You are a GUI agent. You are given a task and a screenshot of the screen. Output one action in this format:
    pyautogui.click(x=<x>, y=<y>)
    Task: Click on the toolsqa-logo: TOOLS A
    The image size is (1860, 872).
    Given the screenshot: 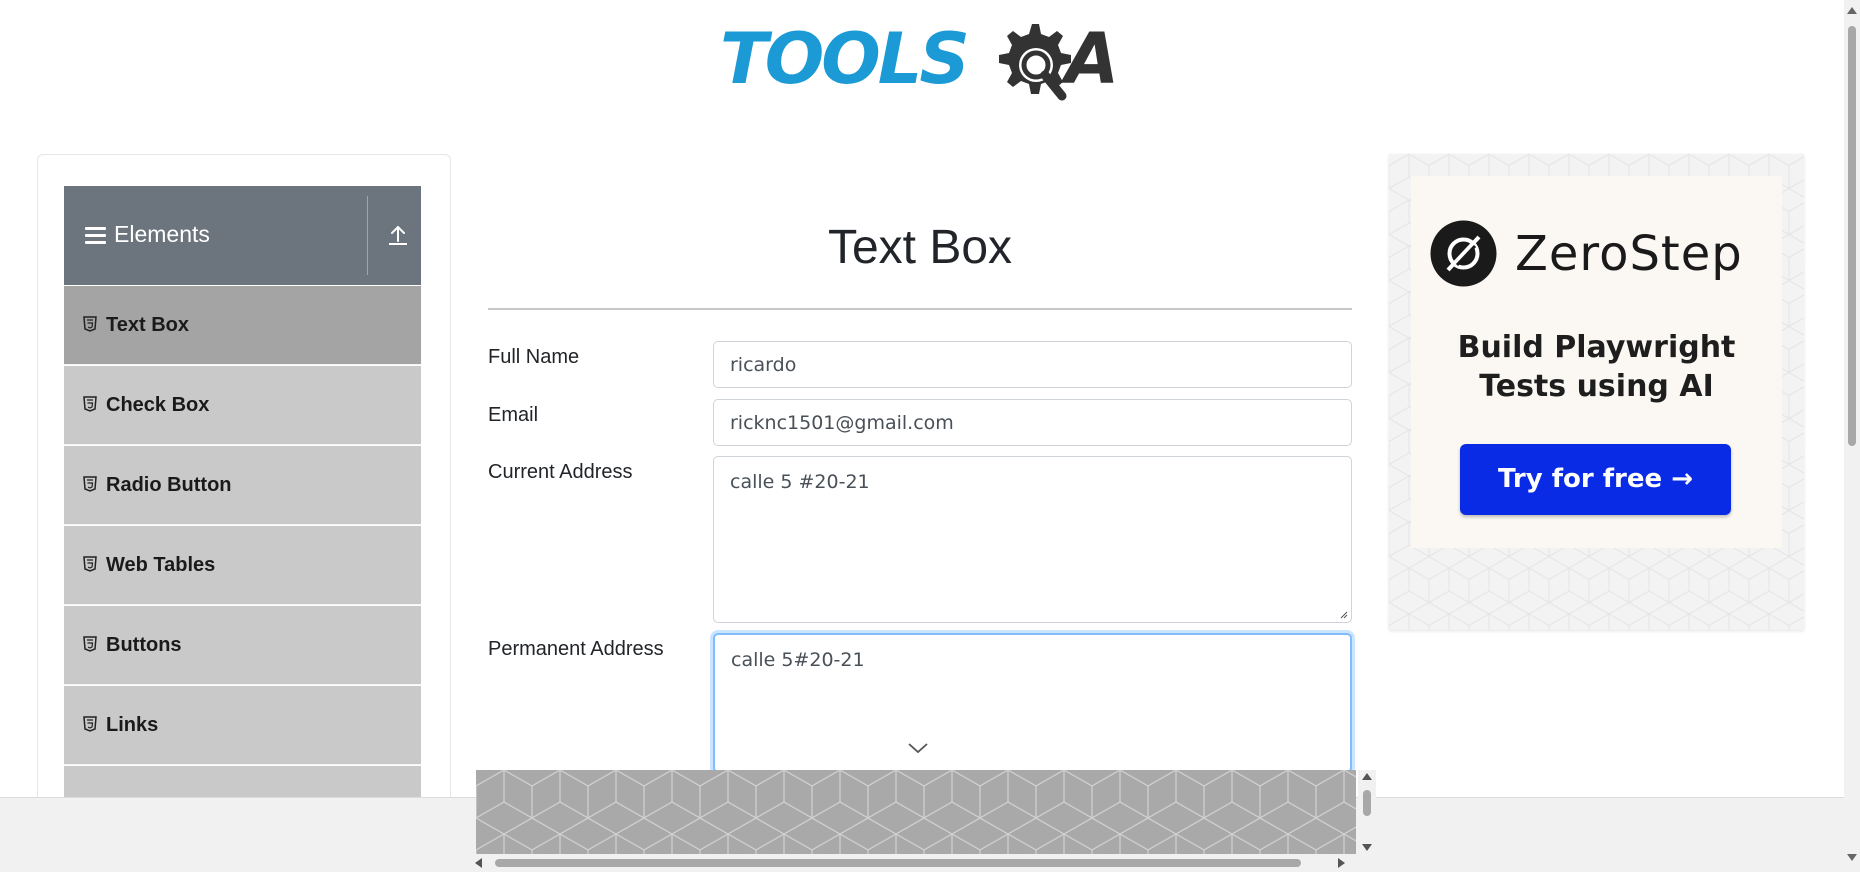 What is the action you would take?
    pyautogui.click(x=922, y=67)
    